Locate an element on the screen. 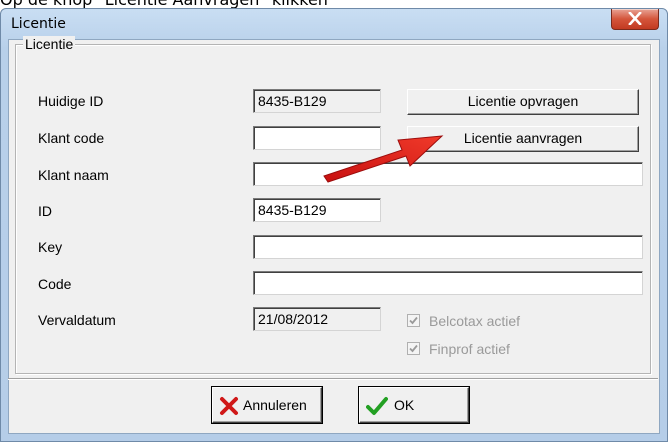 The height and width of the screenshot is (444, 670). vervaldatum-label: Vervaldatum is located at coordinates (77, 320).